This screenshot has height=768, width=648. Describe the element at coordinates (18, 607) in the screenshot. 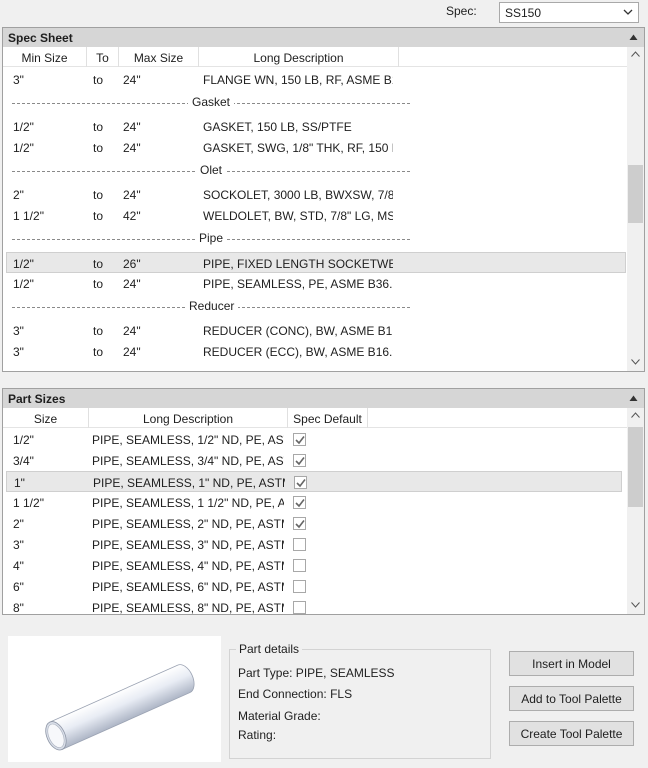

I see `part-size-value: 8"` at that location.